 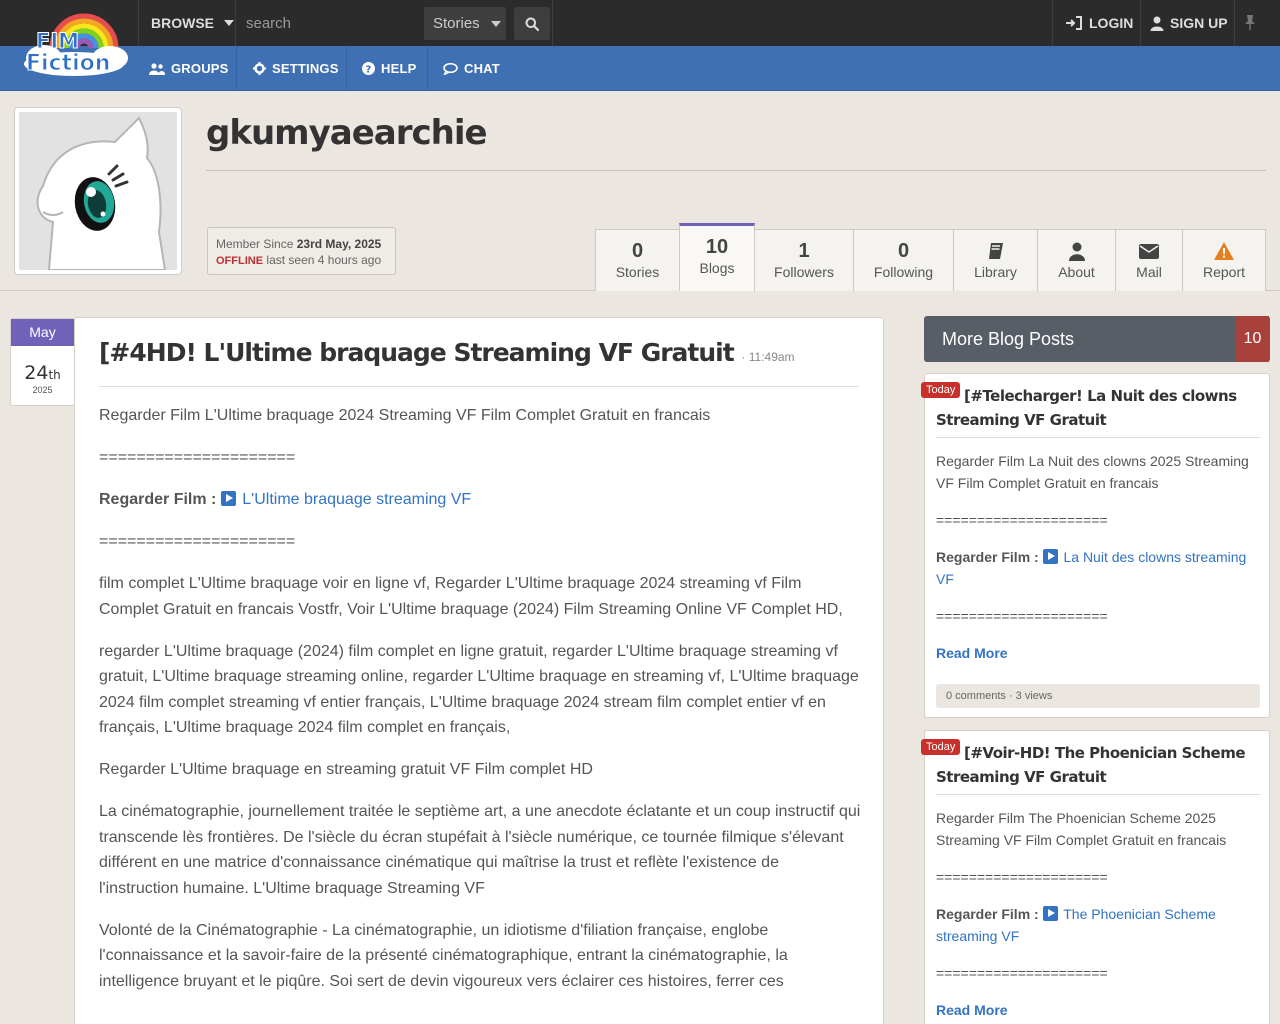 I want to click on tab-library: Library, so click(x=995, y=260).